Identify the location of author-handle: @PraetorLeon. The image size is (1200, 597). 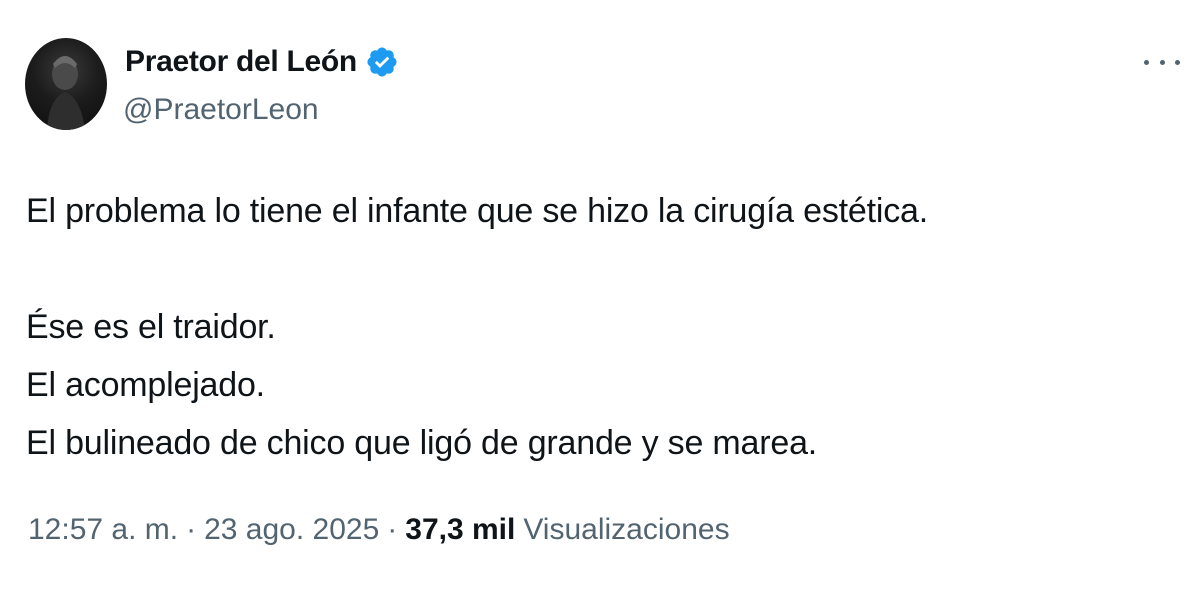
(221, 110).